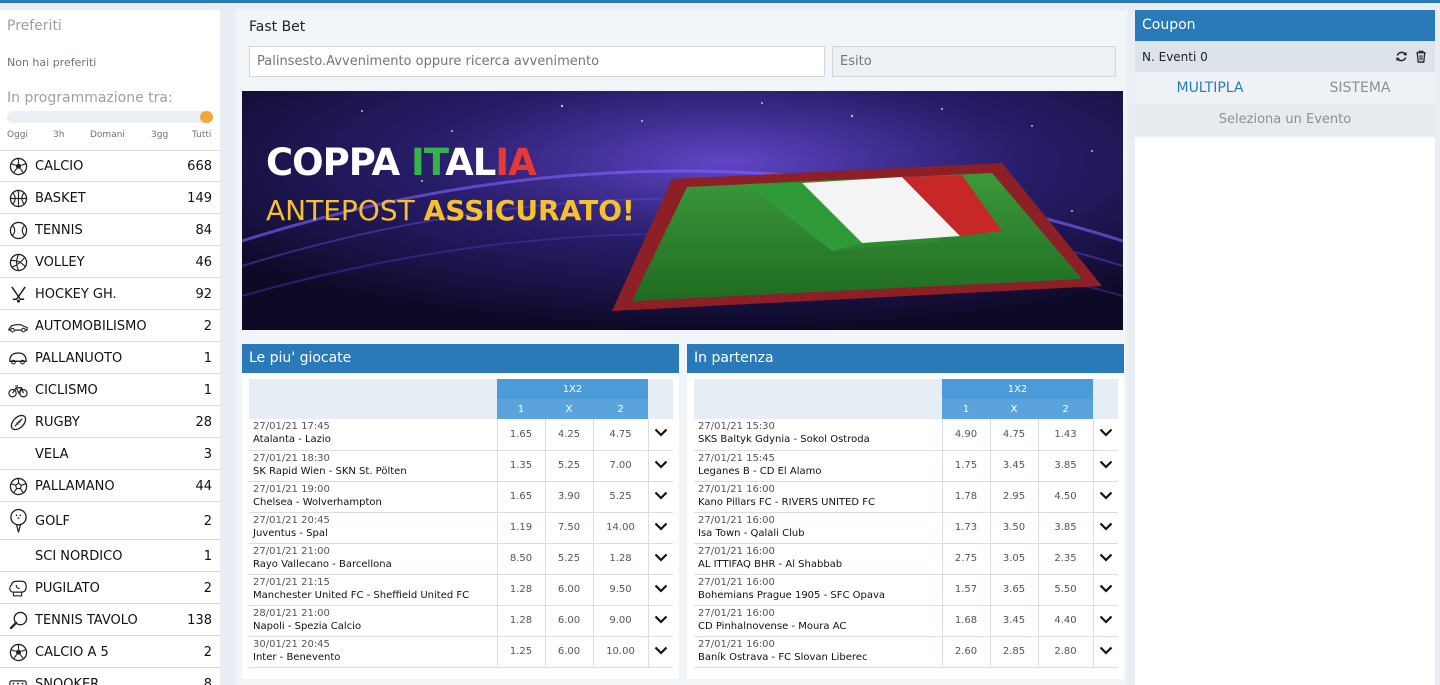  What do you see at coordinates (521, 466) in the screenshot?
I see `odd-1-button: 1.35` at bounding box center [521, 466].